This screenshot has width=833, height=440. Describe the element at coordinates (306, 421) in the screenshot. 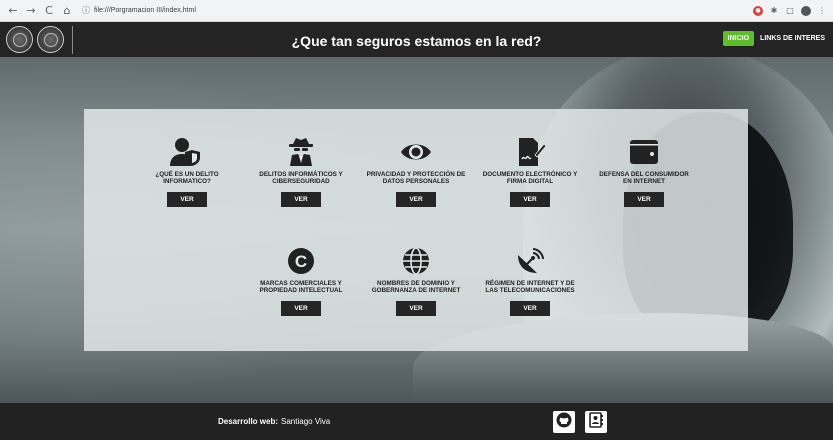

I see `credit-name: Santiago Viva` at that location.